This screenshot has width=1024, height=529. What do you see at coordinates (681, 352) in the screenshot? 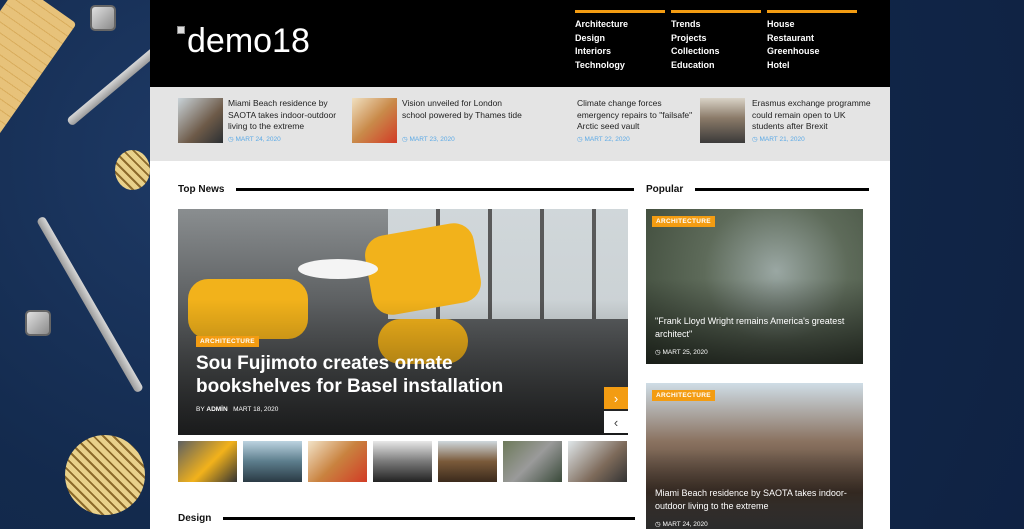
I see `popular-date: ◷ MART 25, 2020` at bounding box center [681, 352].